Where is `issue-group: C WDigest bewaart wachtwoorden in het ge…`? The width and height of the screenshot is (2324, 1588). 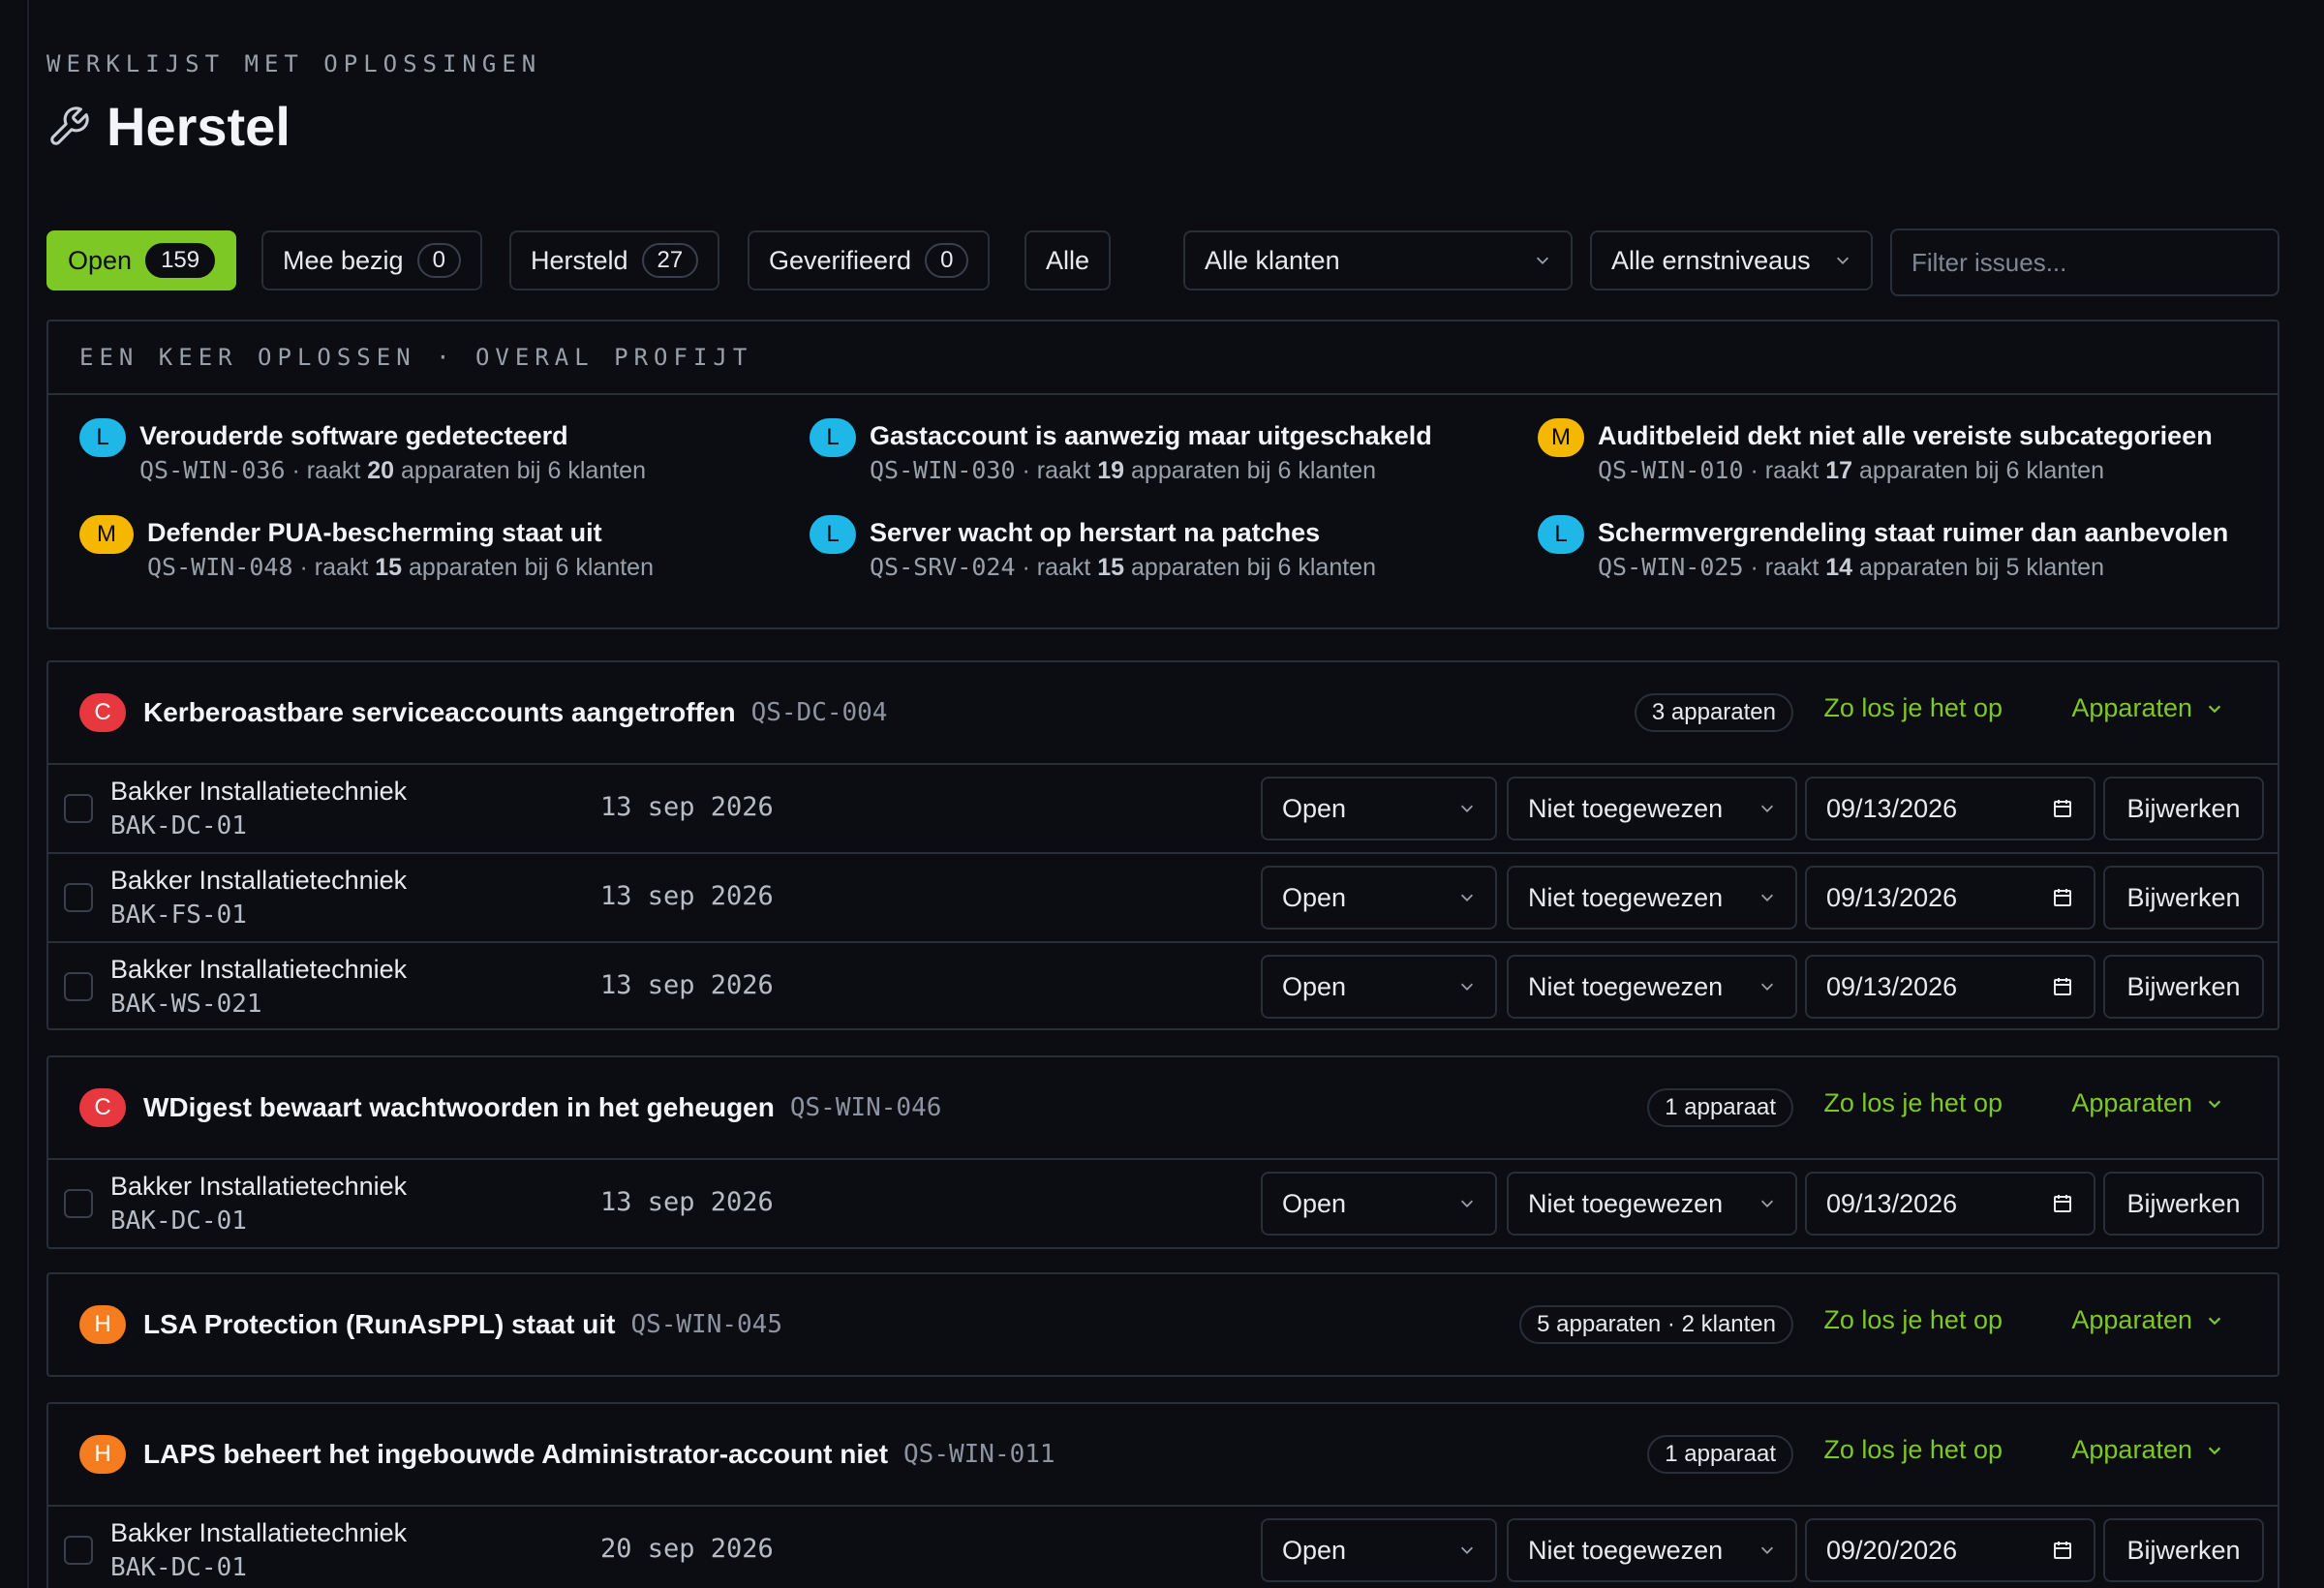
issue-group: C WDigest bewaart wachtwoorden in het ge… is located at coordinates (1163, 1152).